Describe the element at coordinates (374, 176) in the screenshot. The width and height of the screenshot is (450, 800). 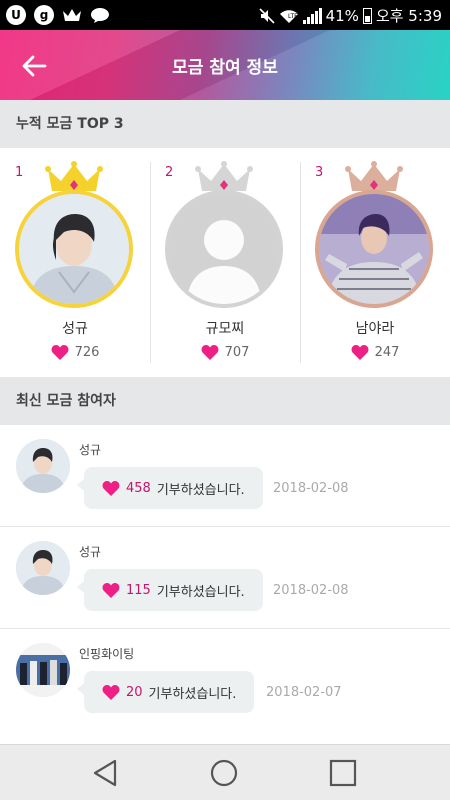
I see `bronze-crown-icon` at that location.